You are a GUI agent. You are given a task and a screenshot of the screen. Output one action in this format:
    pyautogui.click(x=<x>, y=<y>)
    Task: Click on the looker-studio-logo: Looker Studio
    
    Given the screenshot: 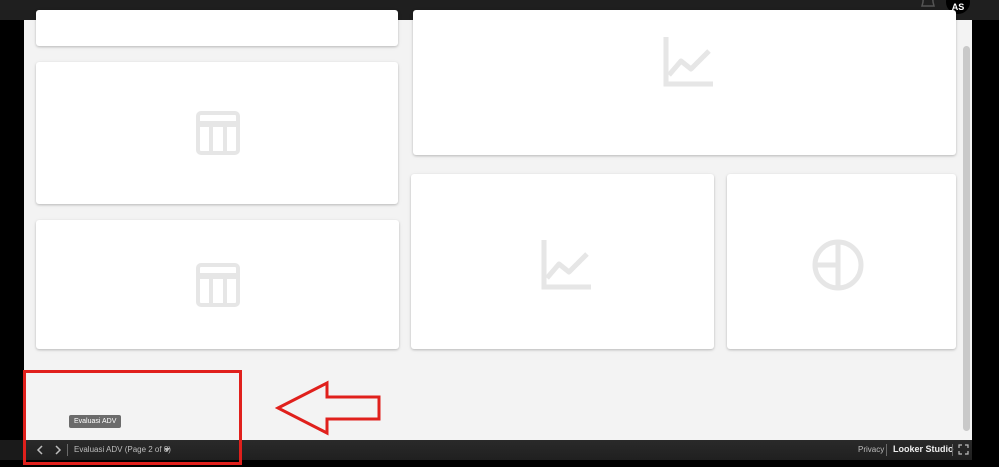 What is the action you would take?
    pyautogui.click(x=923, y=449)
    